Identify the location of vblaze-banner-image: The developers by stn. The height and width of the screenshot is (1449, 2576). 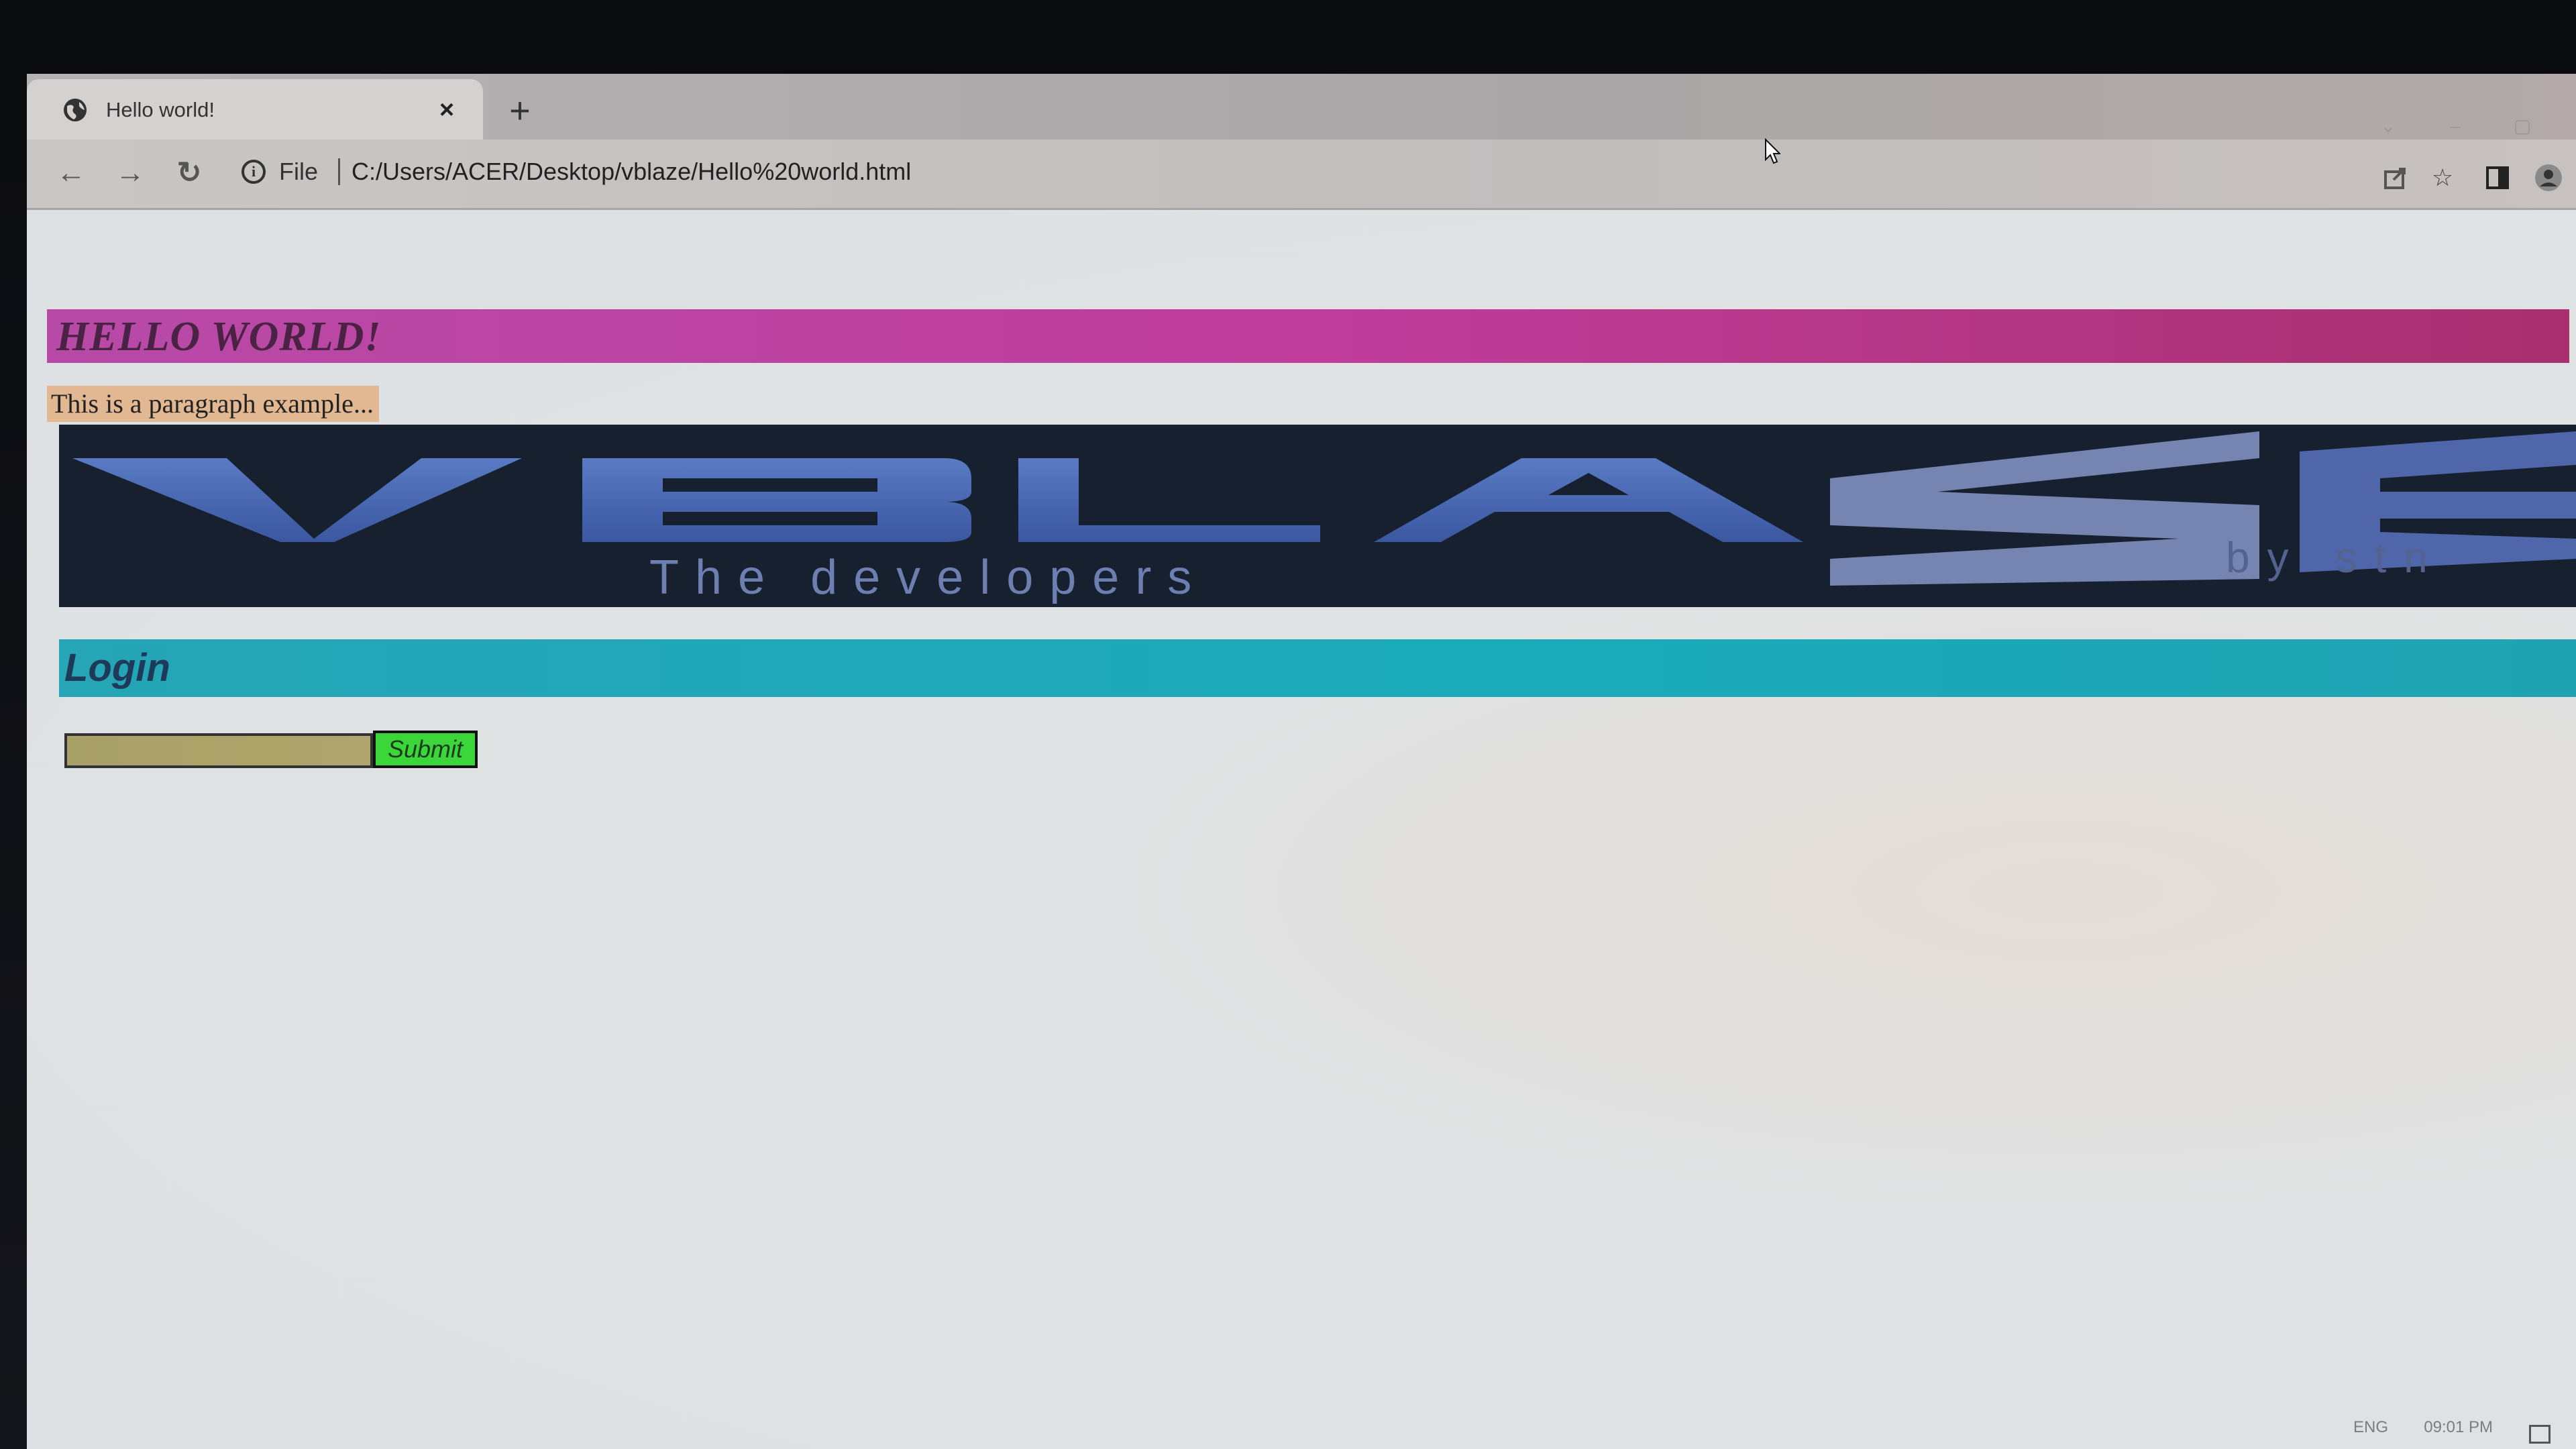
(1317, 516).